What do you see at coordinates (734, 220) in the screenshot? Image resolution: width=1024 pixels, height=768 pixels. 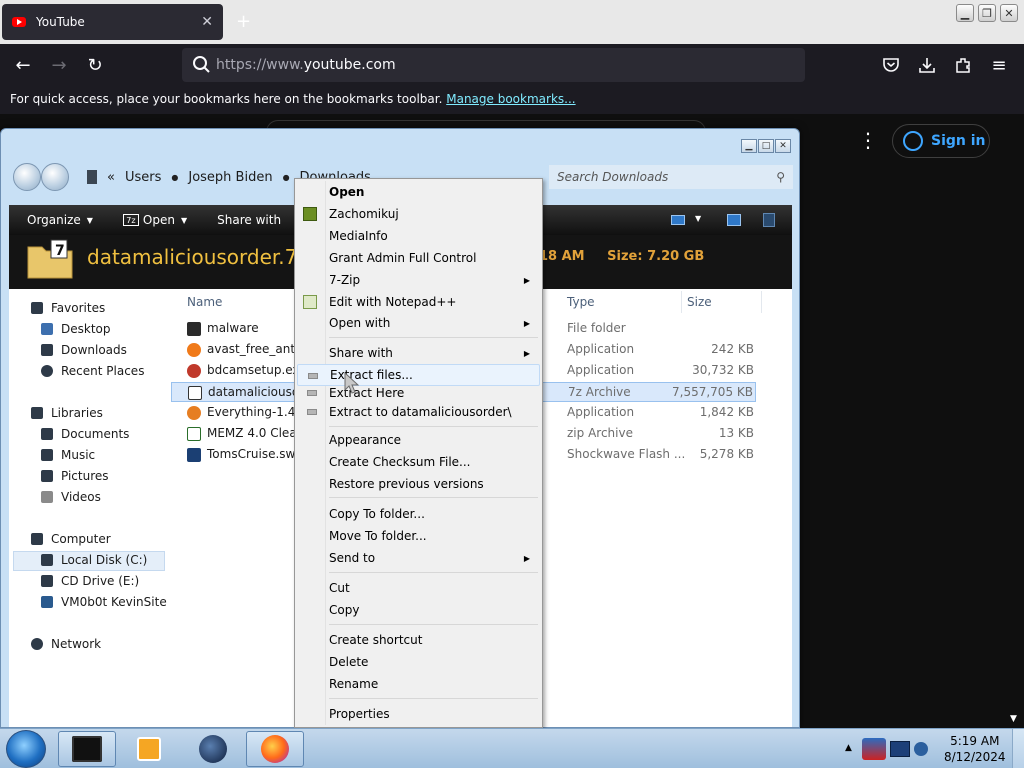 I see `preview-pane-icon` at bounding box center [734, 220].